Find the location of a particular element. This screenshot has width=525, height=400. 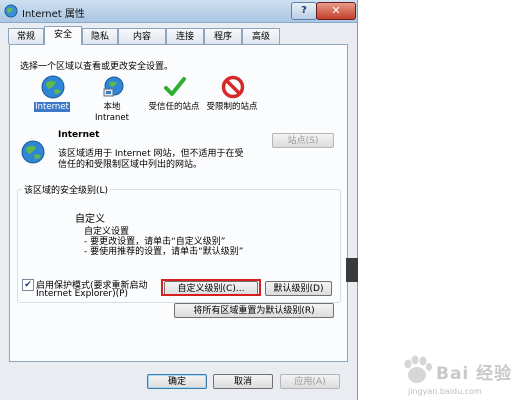

title-bar: Internet 属性 ? ✕ is located at coordinates (178, 11).